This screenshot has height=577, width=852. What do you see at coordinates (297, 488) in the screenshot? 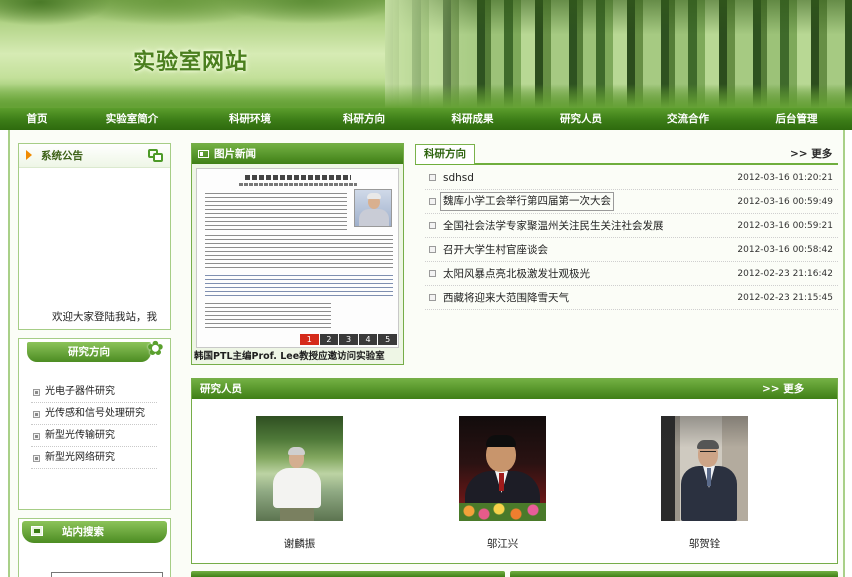
I see `portrait-body` at bounding box center [297, 488].